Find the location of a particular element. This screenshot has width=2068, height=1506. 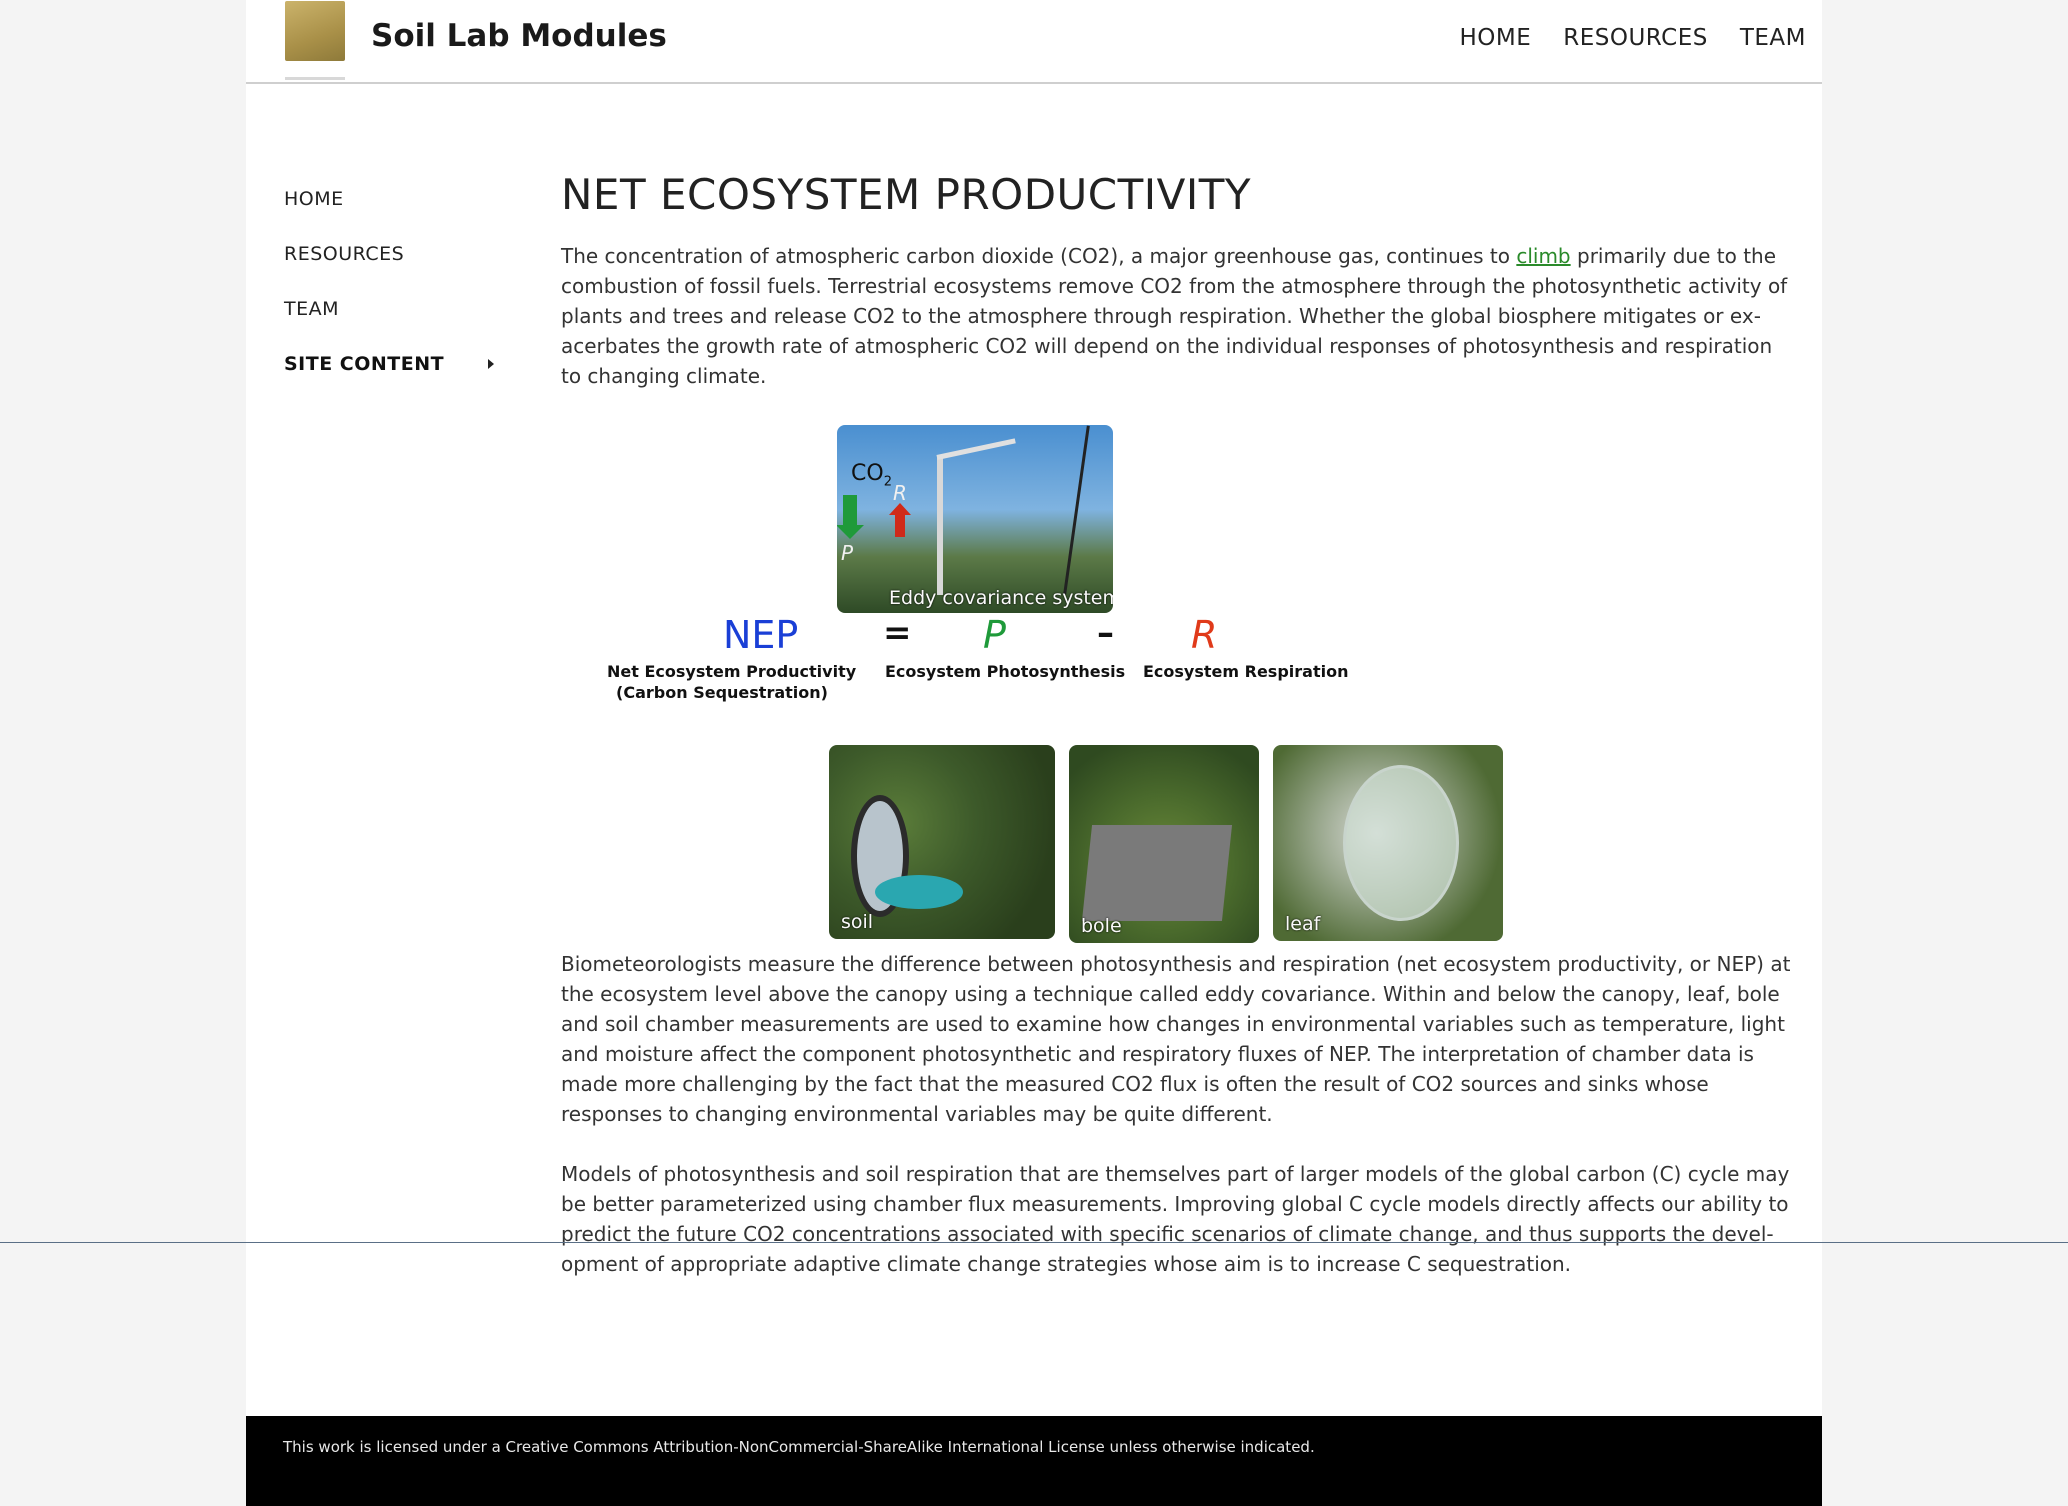

top-nav-team: TEAM is located at coordinates (1773, 38).